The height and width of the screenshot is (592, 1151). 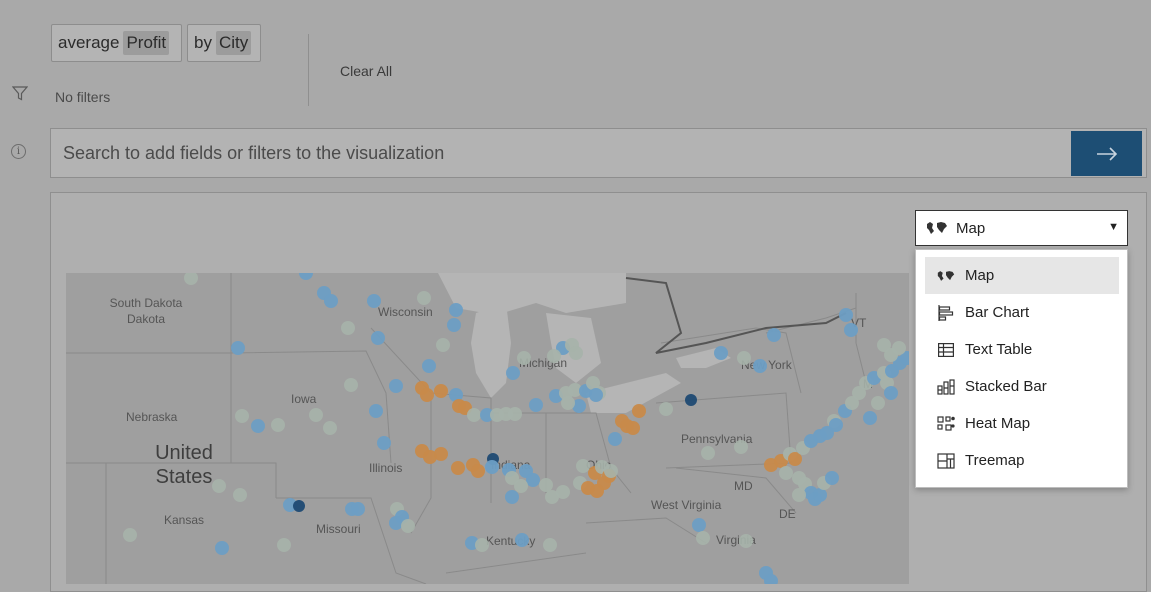 I want to click on info-icon: i, so click(x=18, y=151).